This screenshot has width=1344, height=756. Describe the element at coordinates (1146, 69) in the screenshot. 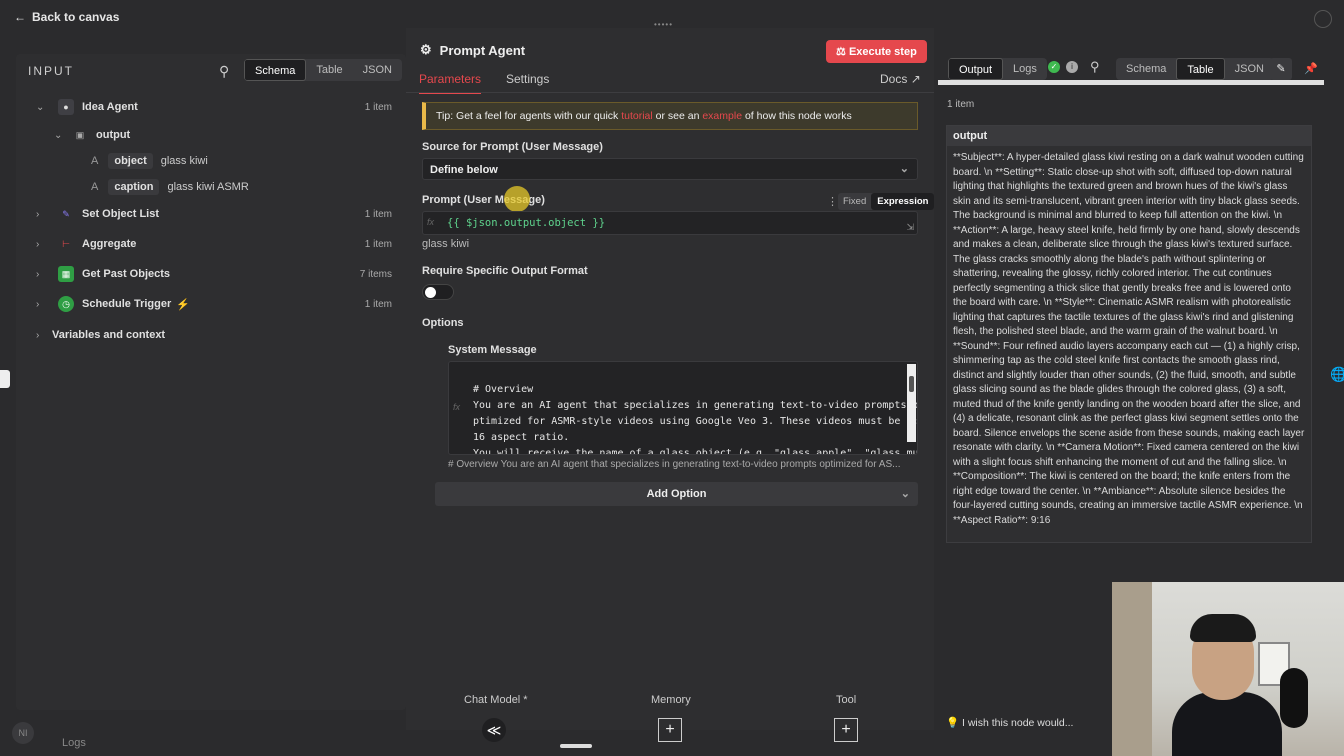

I see `output-view-schema: Schema` at that location.